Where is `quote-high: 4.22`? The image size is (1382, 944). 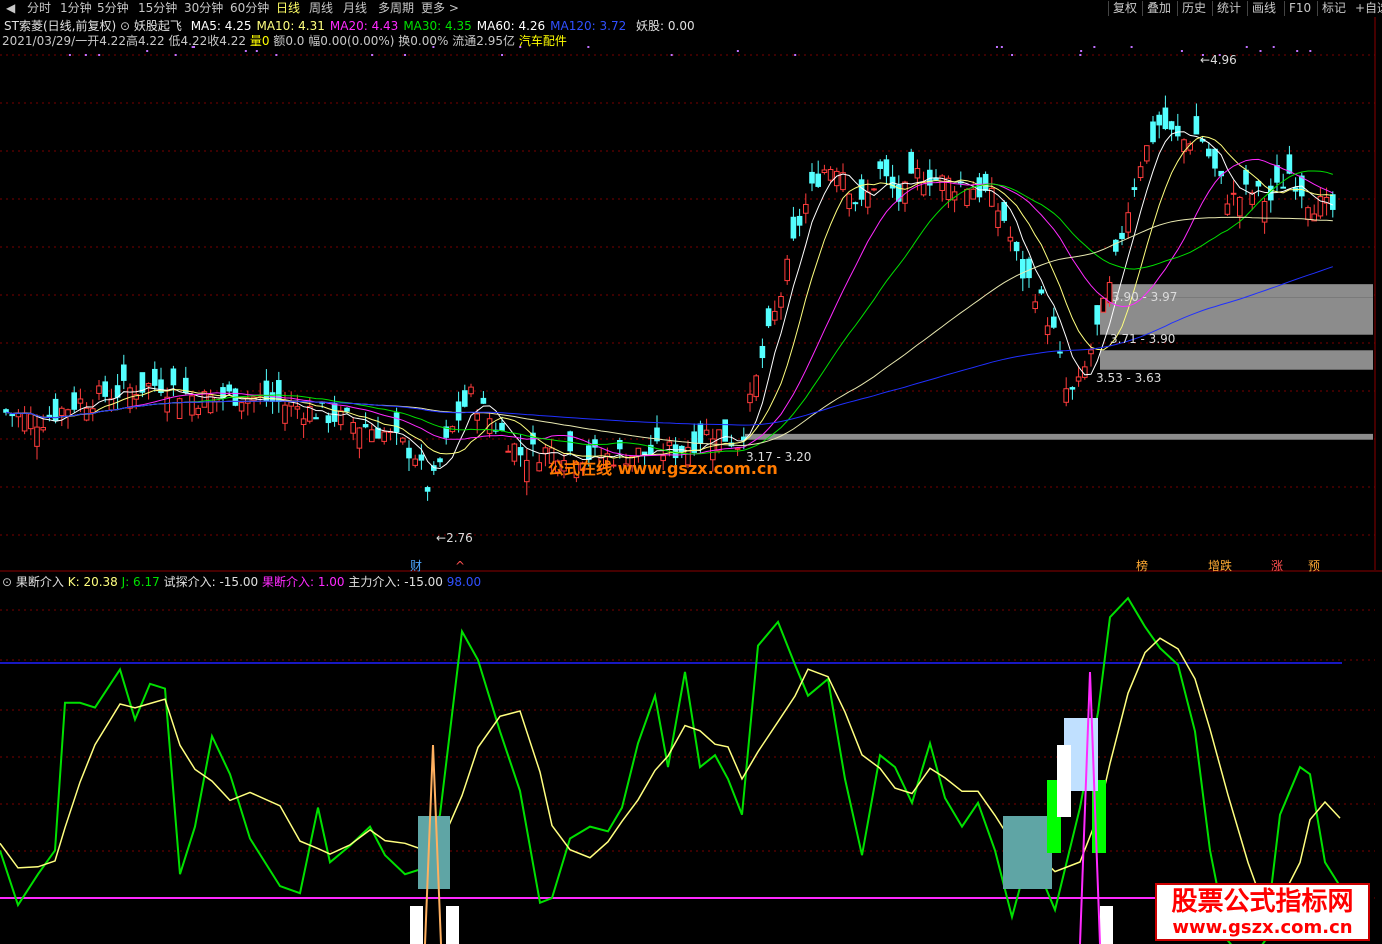 quote-high: 4.22 is located at coordinates (151, 41).